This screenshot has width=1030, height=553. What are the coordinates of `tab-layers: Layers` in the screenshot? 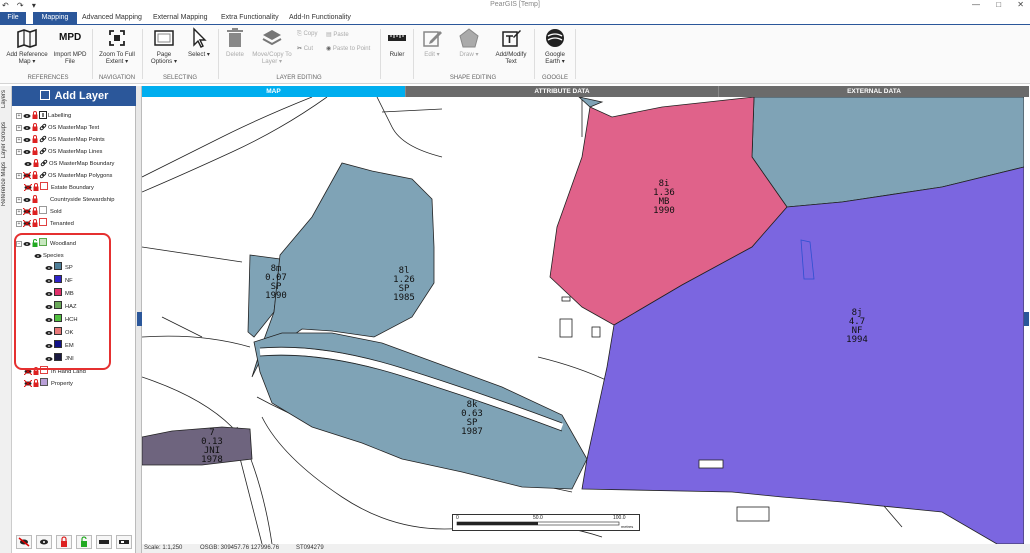 It's located at (4, 99).